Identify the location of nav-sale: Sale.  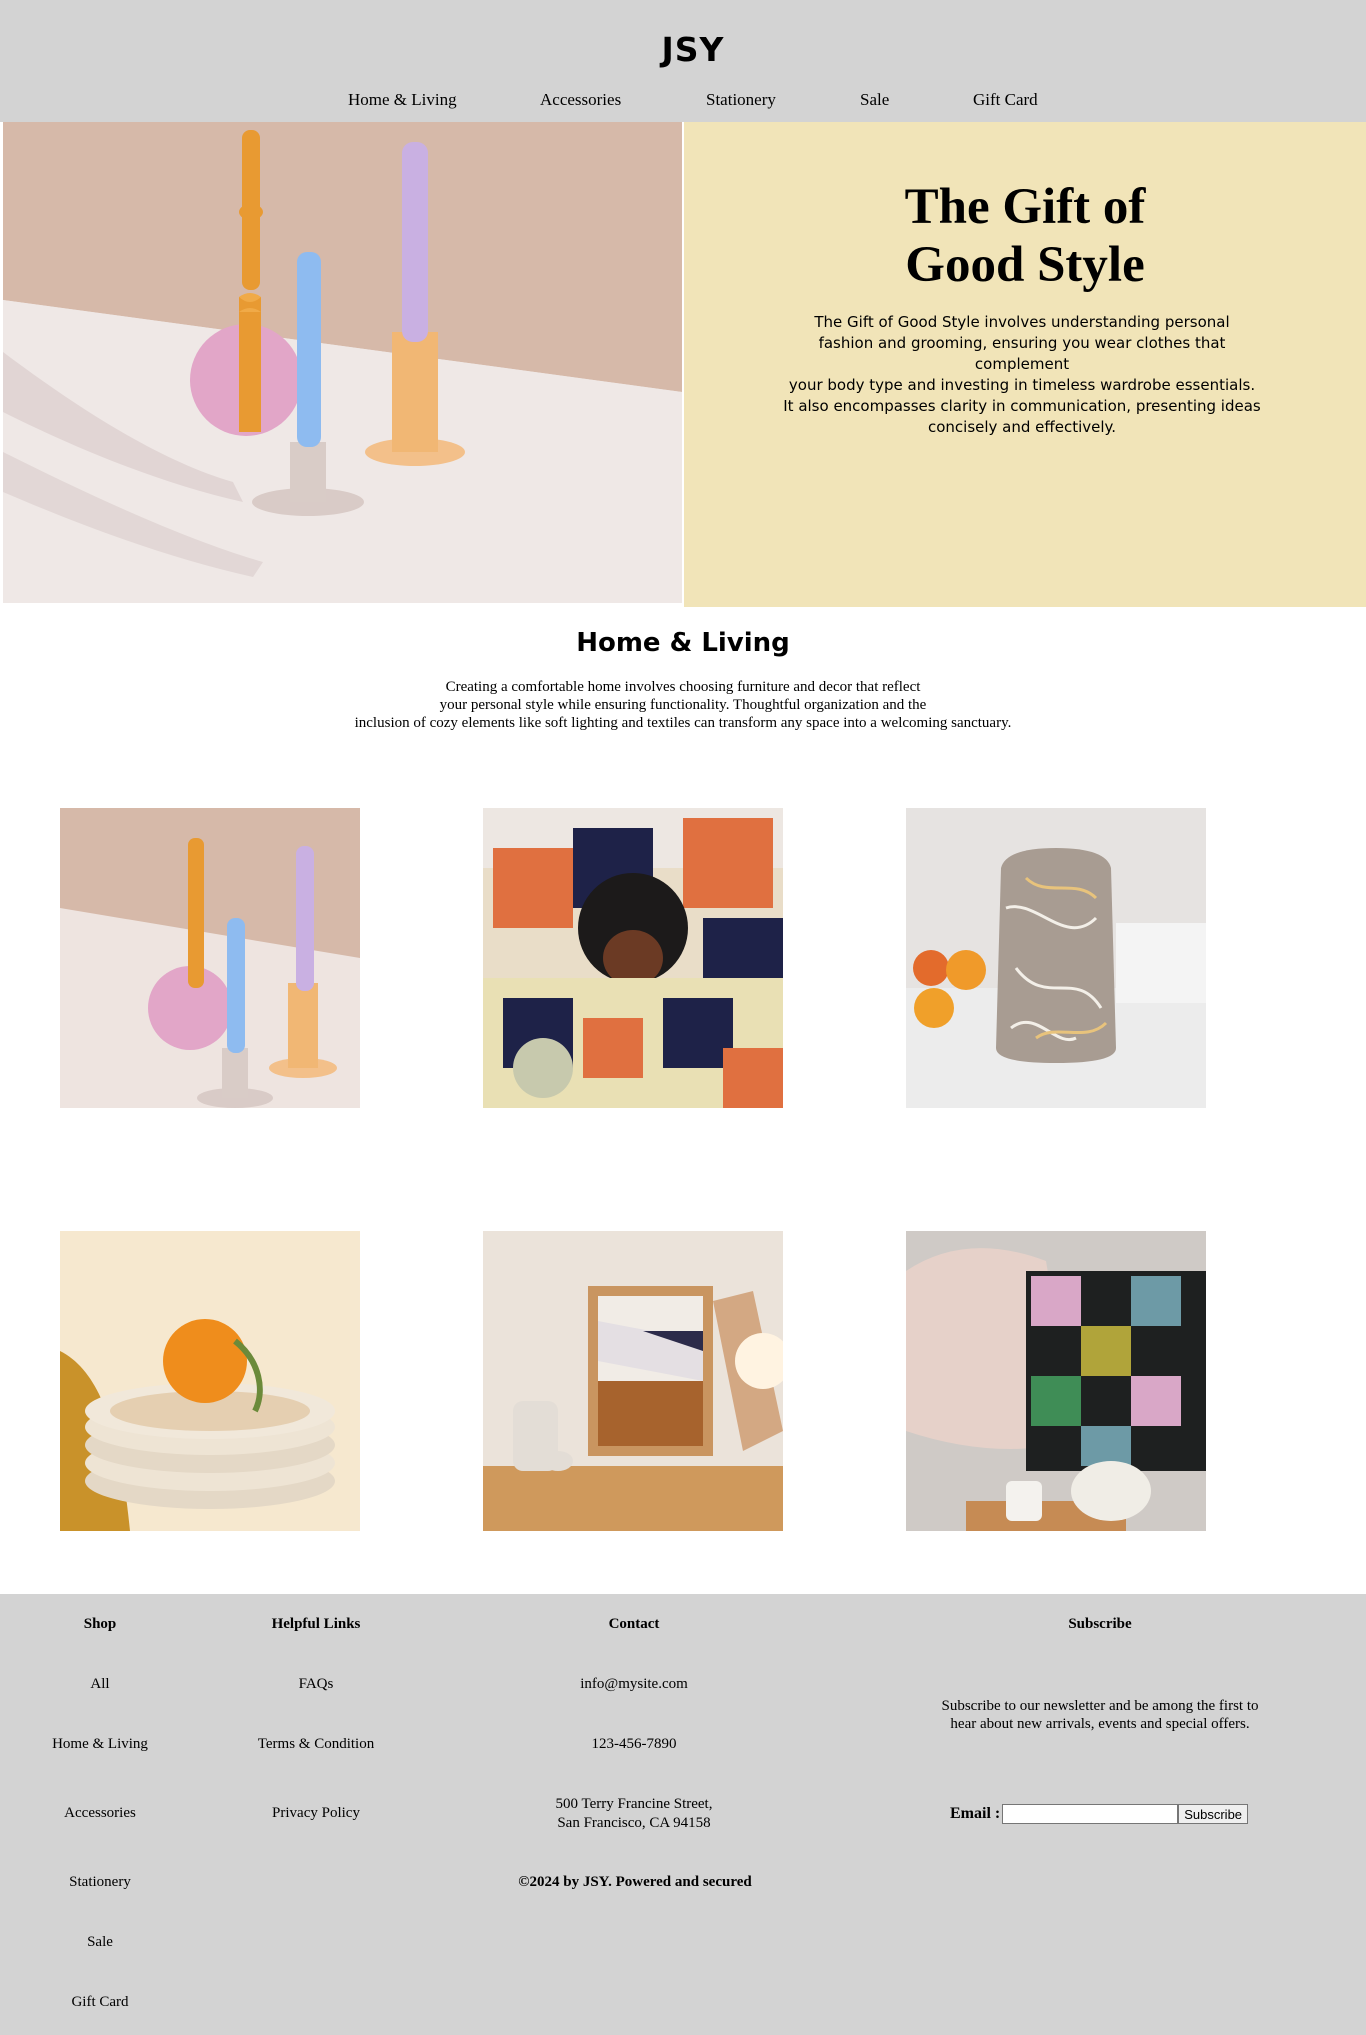
(874, 100).